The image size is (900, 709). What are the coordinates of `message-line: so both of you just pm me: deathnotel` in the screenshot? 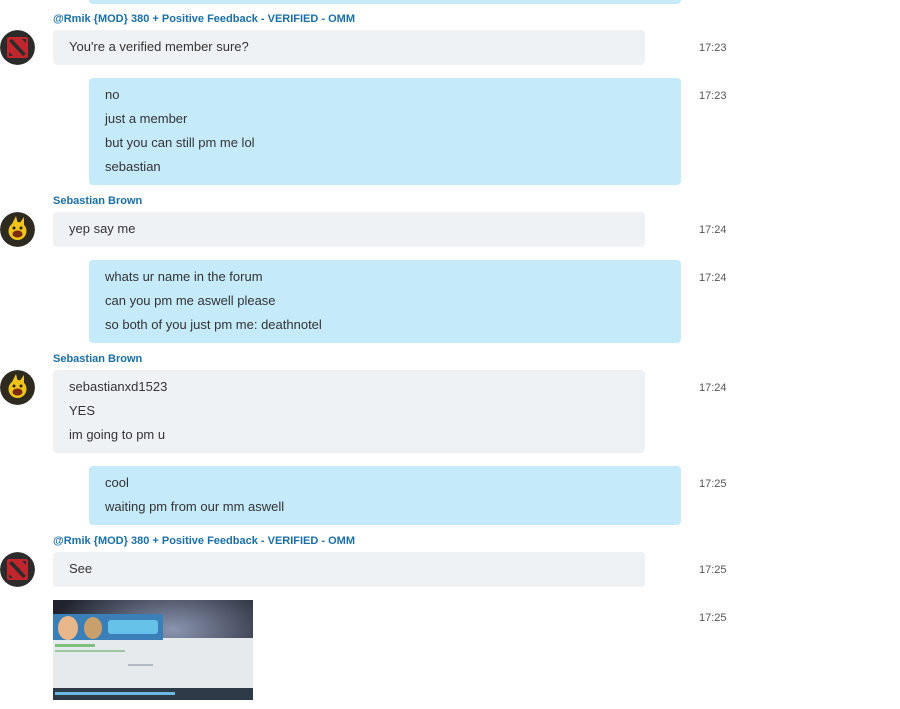 It's located at (213, 324).